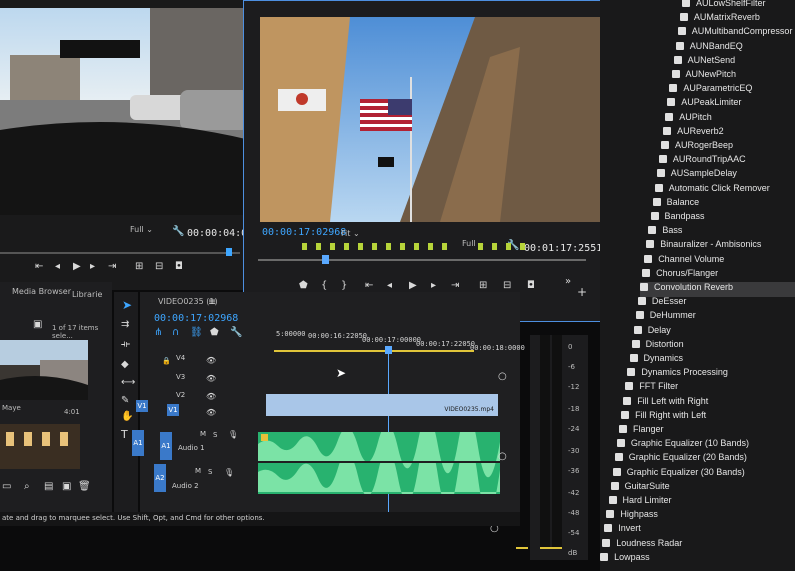  I want to click on clip-thumbnail, so click(44, 370).